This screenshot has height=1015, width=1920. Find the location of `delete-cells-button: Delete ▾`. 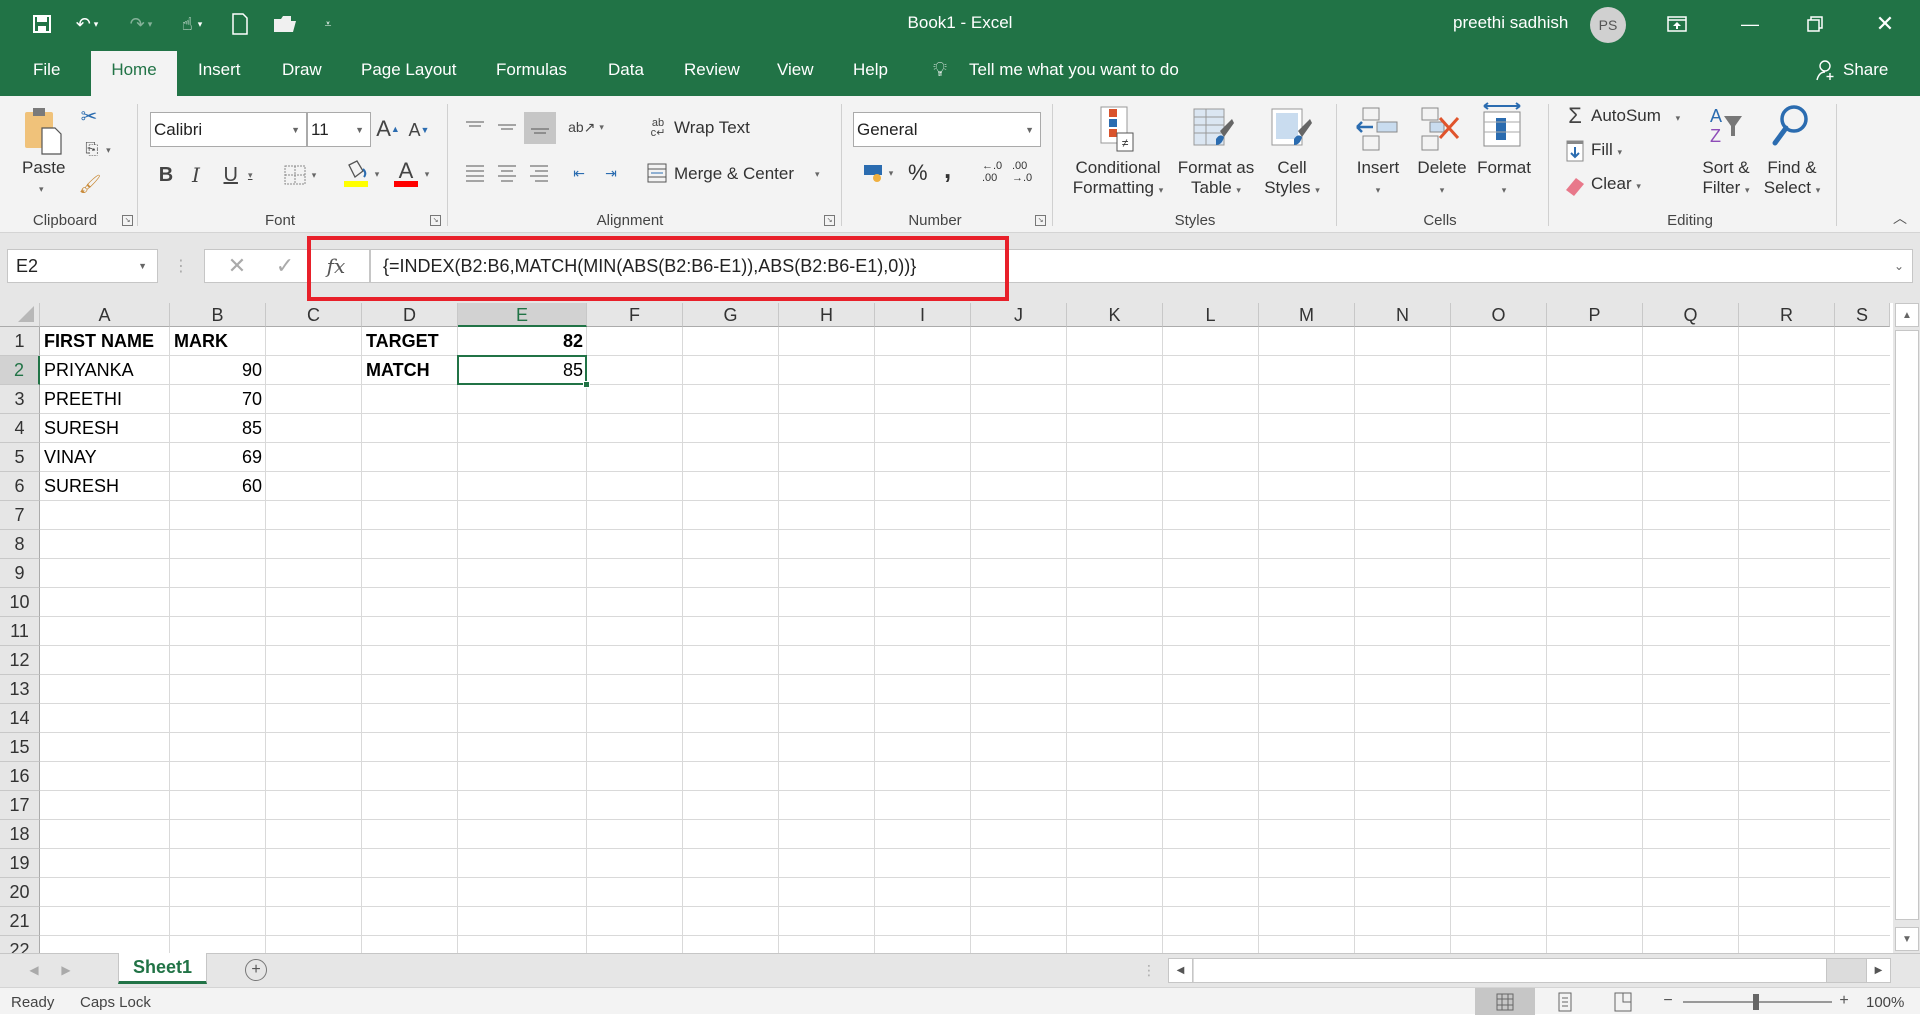

delete-cells-button: Delete ▾ is located at coordinates (1442, 178).